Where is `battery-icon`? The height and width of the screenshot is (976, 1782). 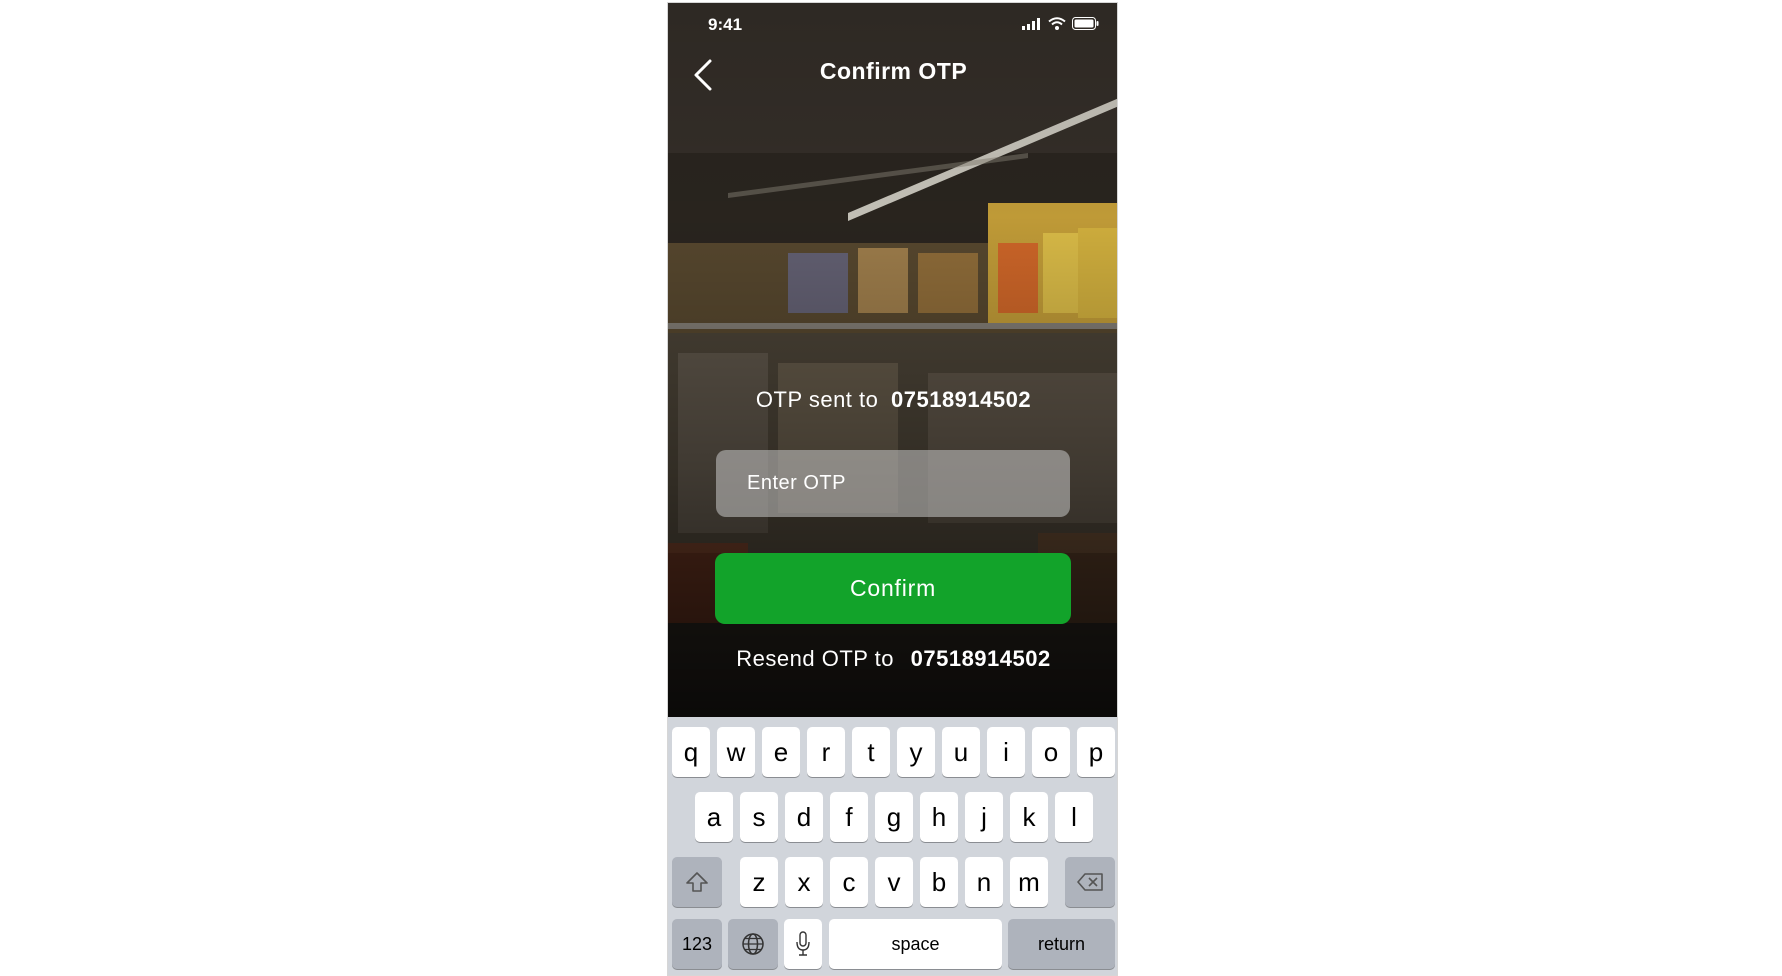
battery-icon is located at coordinates (1085, 23).